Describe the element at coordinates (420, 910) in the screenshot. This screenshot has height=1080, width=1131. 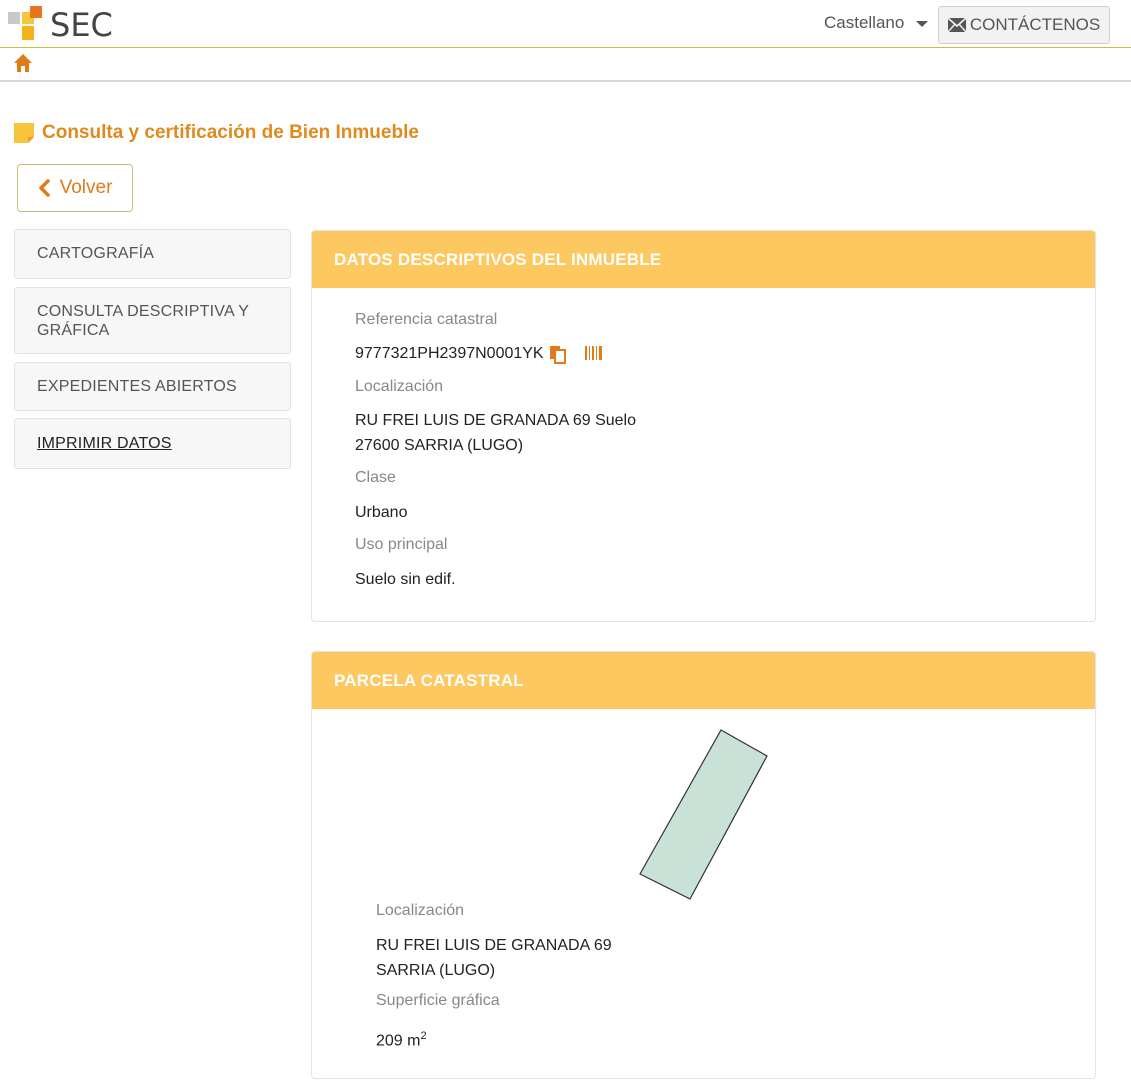
I see `parcel-loc-label: Localización` at that location.